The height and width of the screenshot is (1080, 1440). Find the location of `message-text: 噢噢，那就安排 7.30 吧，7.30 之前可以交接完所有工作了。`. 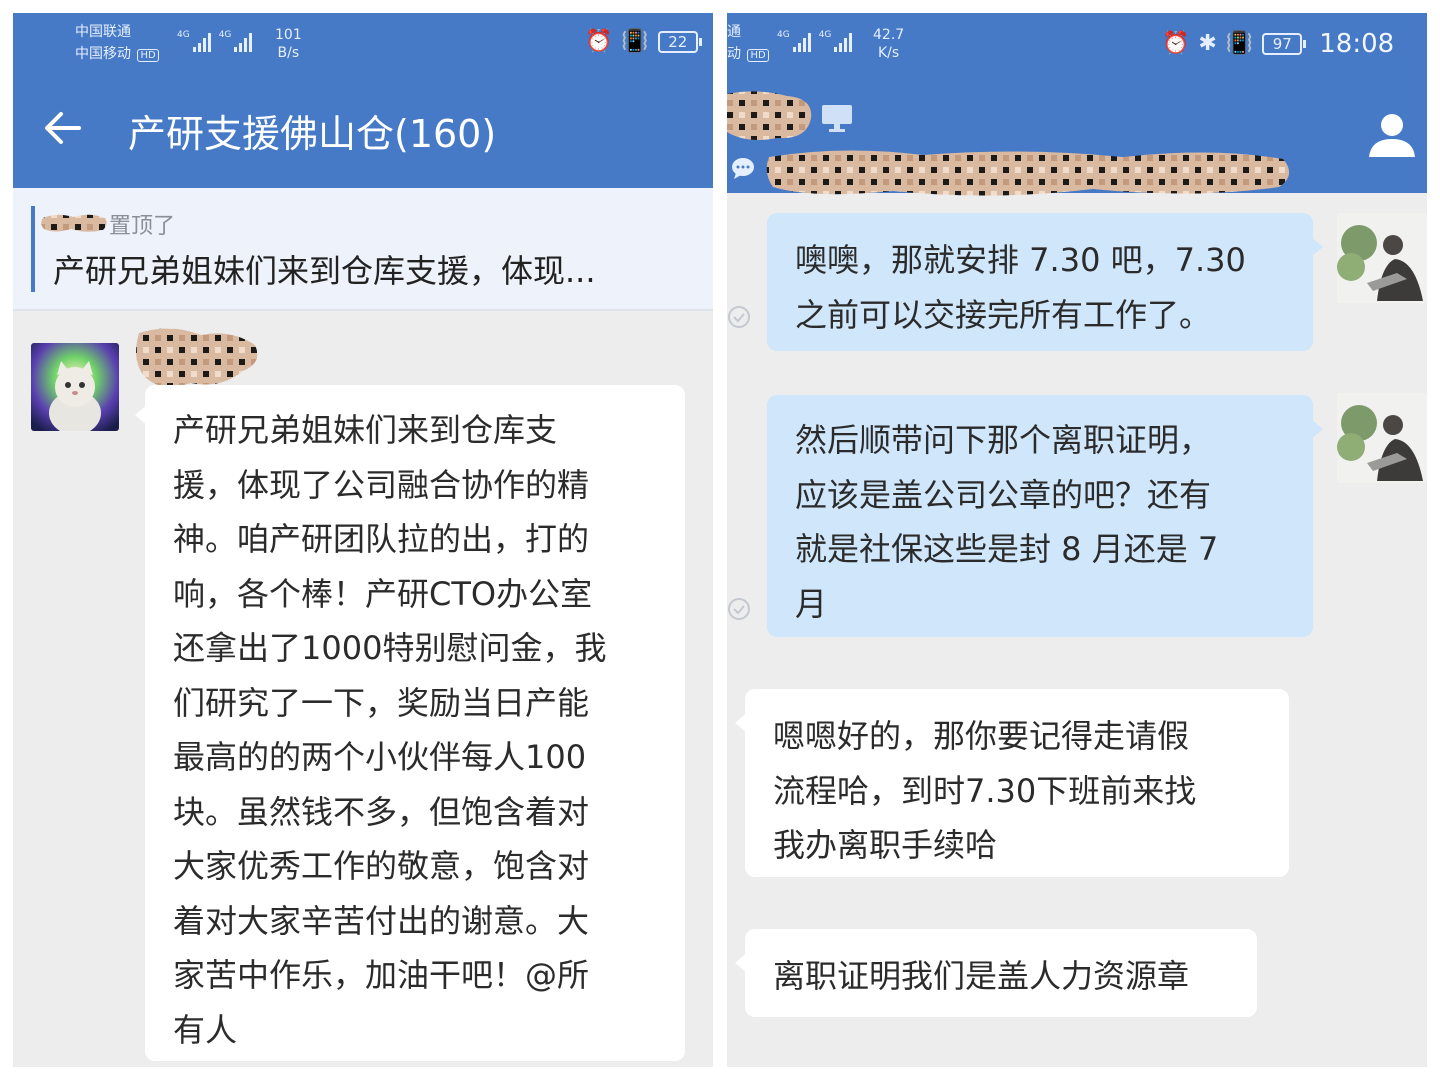

message-text: 噢噢，那就安排 7.30 吧，7.30 之前可以交接完所有工作了。 is located at coordinates (1020, 287).